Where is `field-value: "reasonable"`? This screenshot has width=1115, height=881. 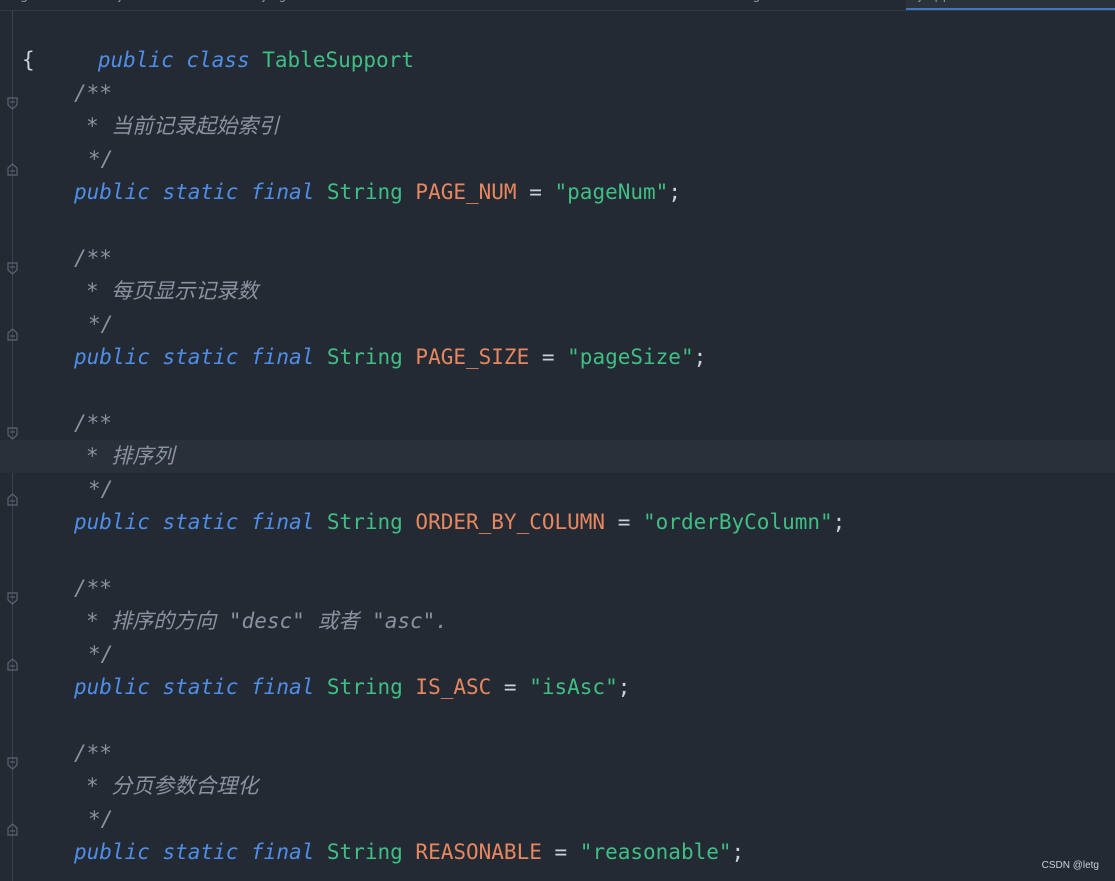
field-value: "reasonable" is located at coordinates (655, 852).